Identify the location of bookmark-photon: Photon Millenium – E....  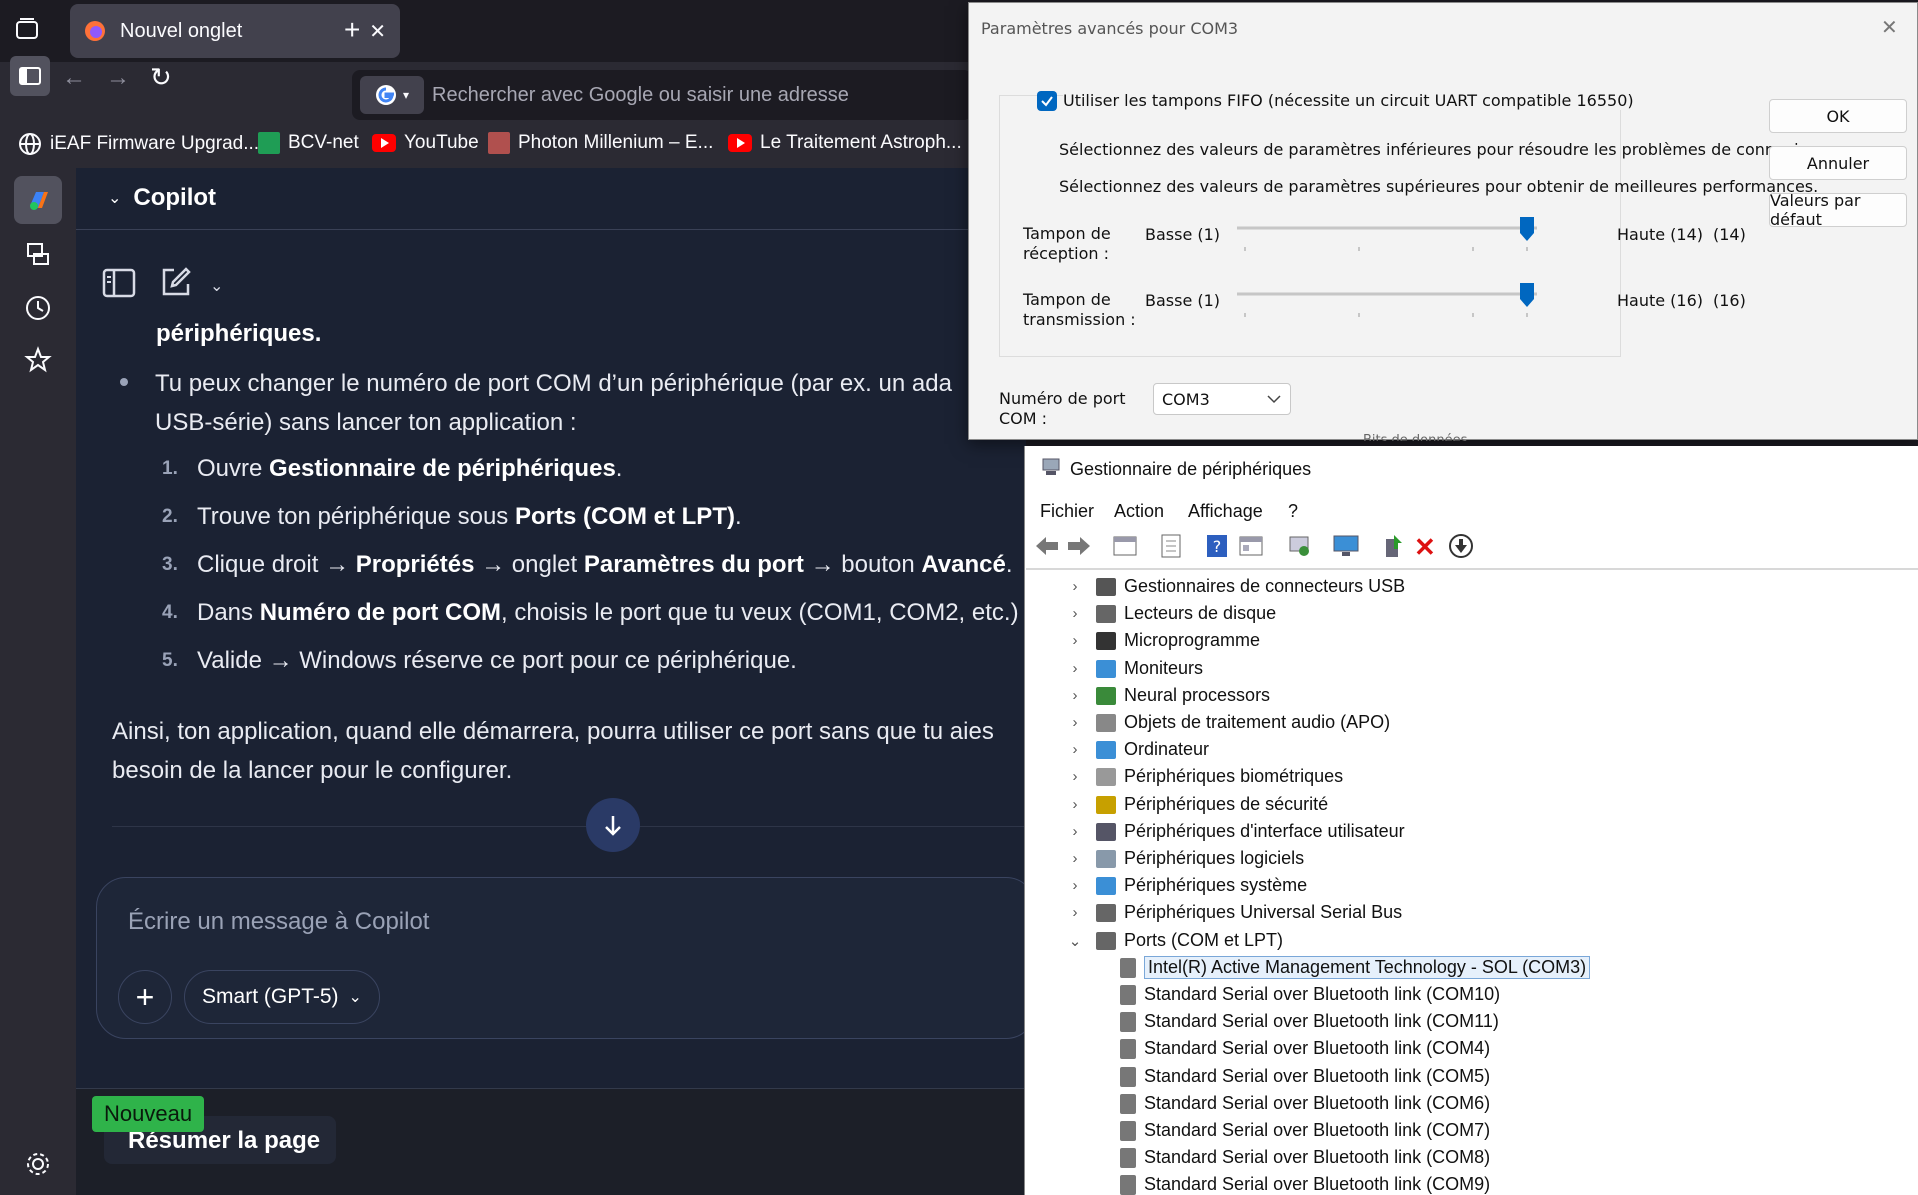
(600, 143).